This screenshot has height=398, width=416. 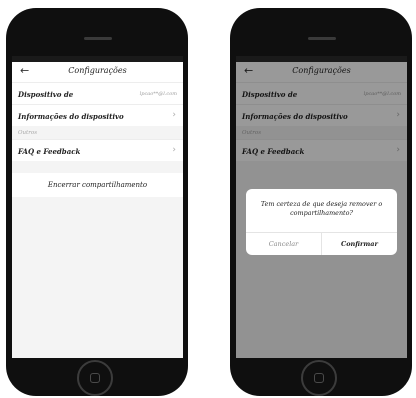 I want to click on cancel-button: Cancelar, so click(x=284, y=244).